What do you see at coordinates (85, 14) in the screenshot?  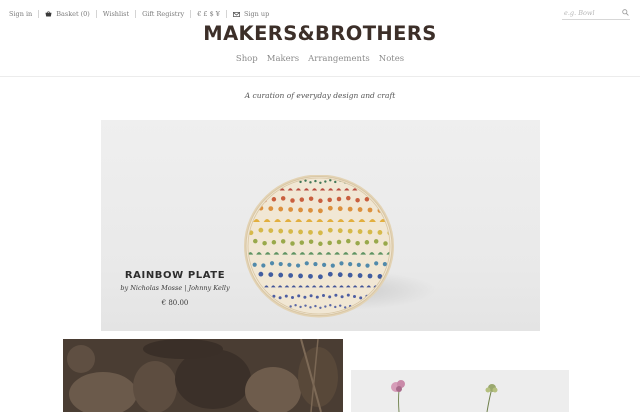 I see `basket-count: (0)` at bounding box center [85, 14].